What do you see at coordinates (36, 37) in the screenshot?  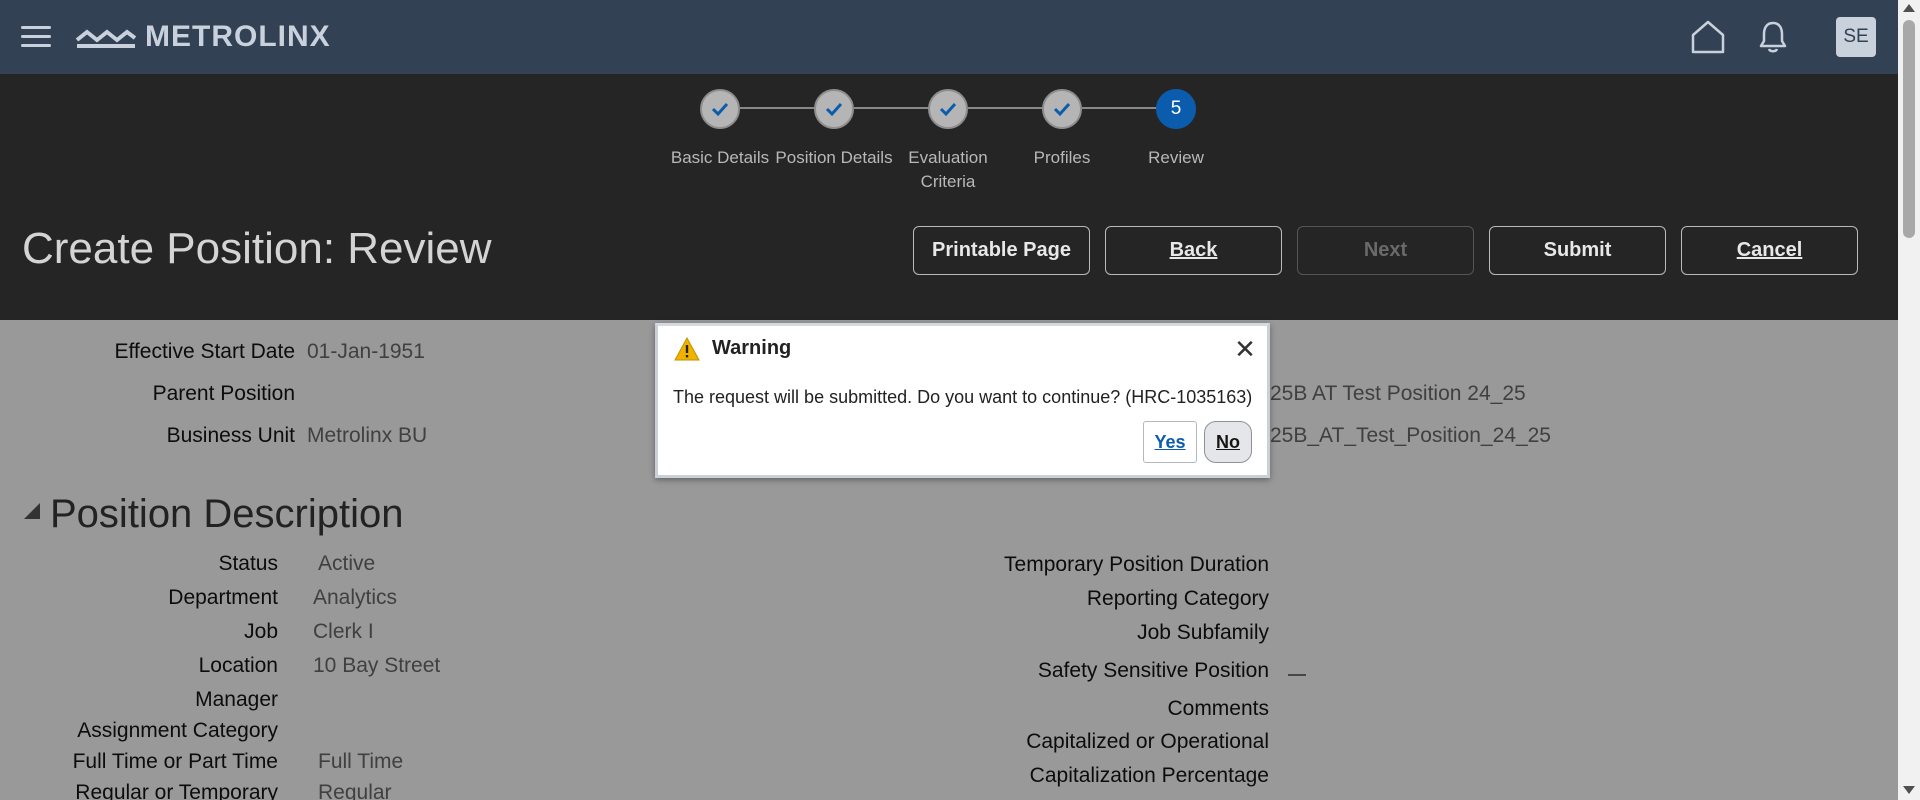 I see `hamburger-menu-icon` at bounding box center [36, 37].